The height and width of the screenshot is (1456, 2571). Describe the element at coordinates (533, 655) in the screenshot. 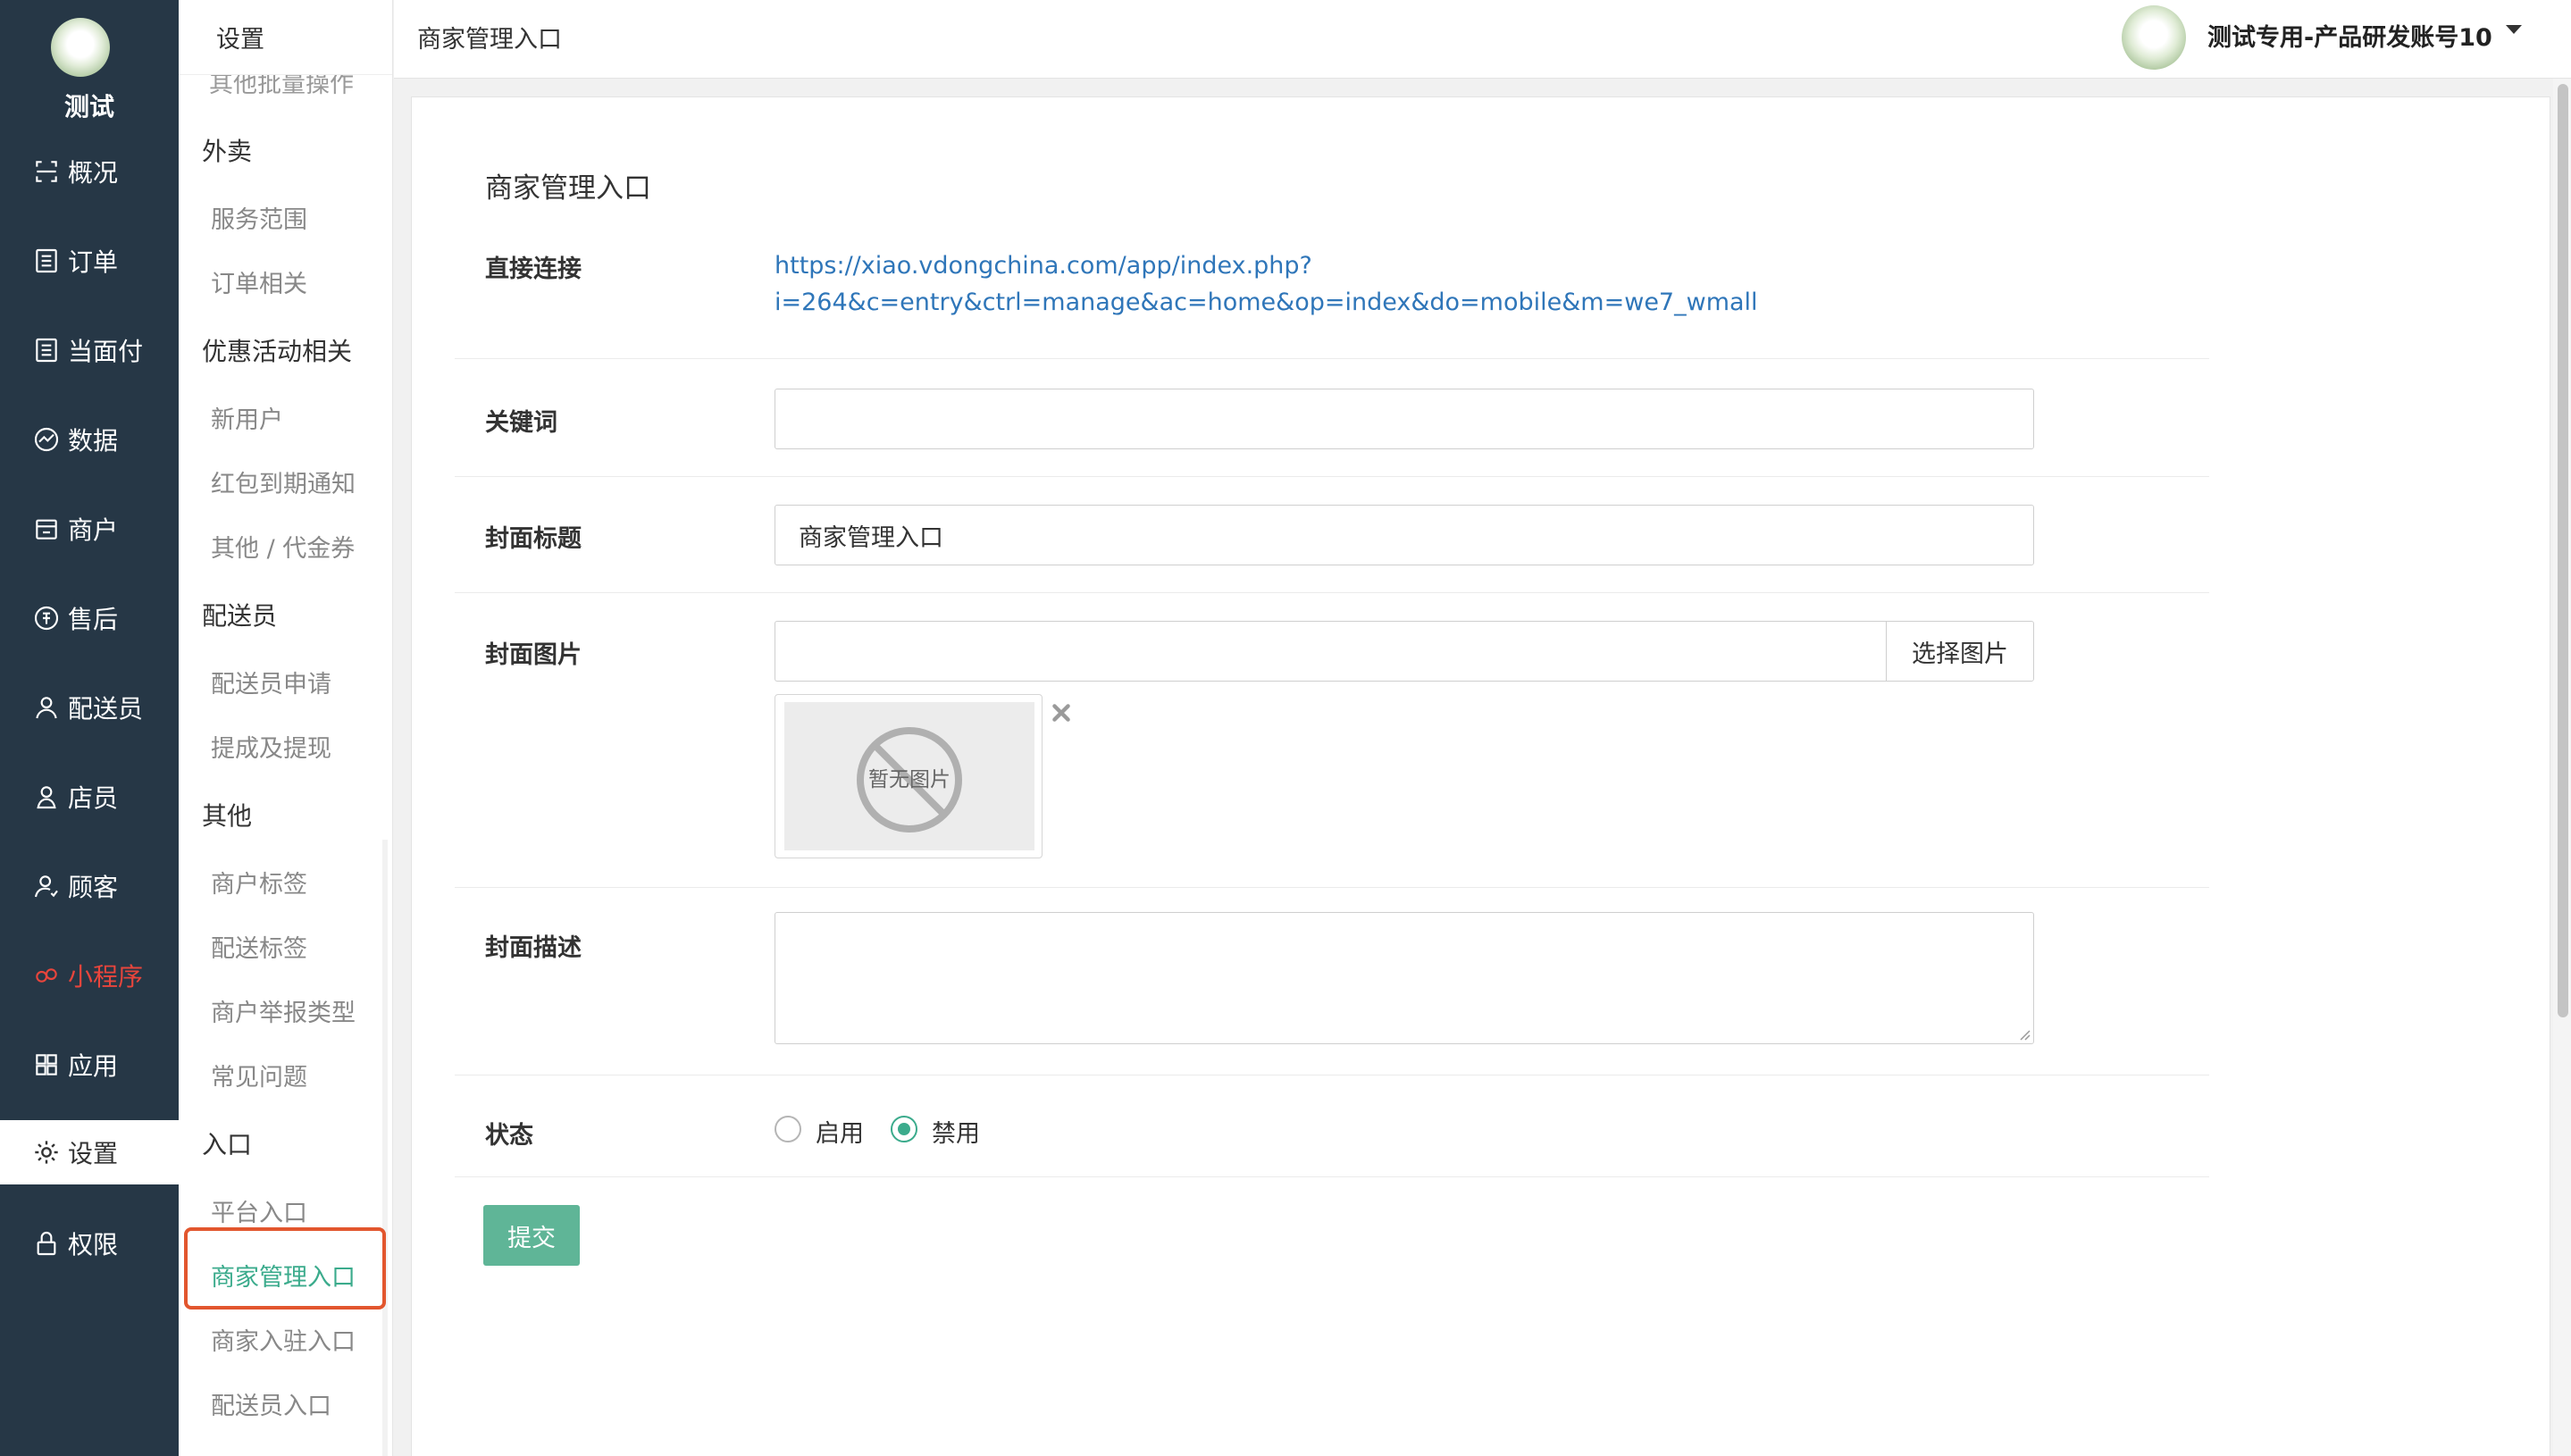

I see `cover-image-label: 封面图片` at that location.